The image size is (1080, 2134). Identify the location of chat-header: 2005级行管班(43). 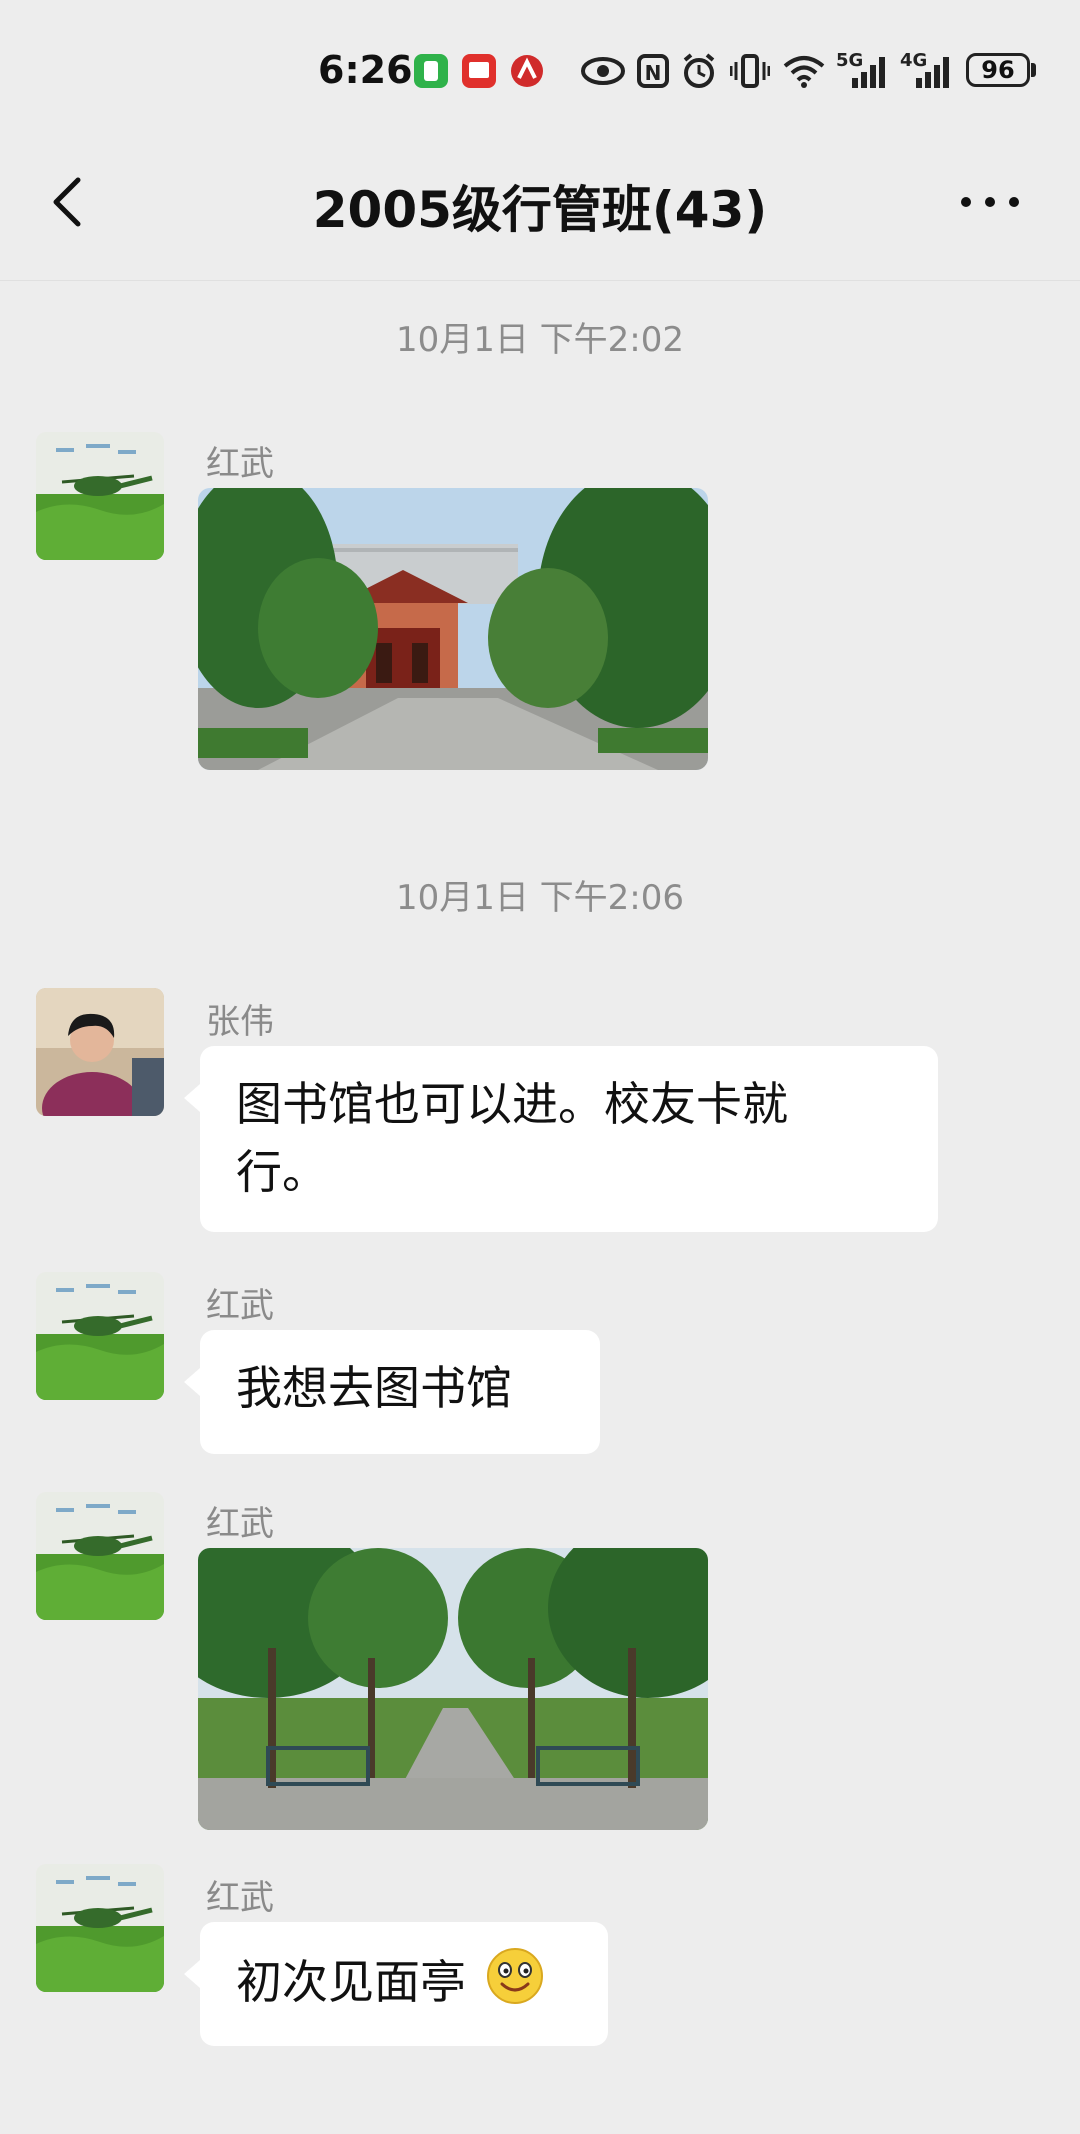
(540, 205).